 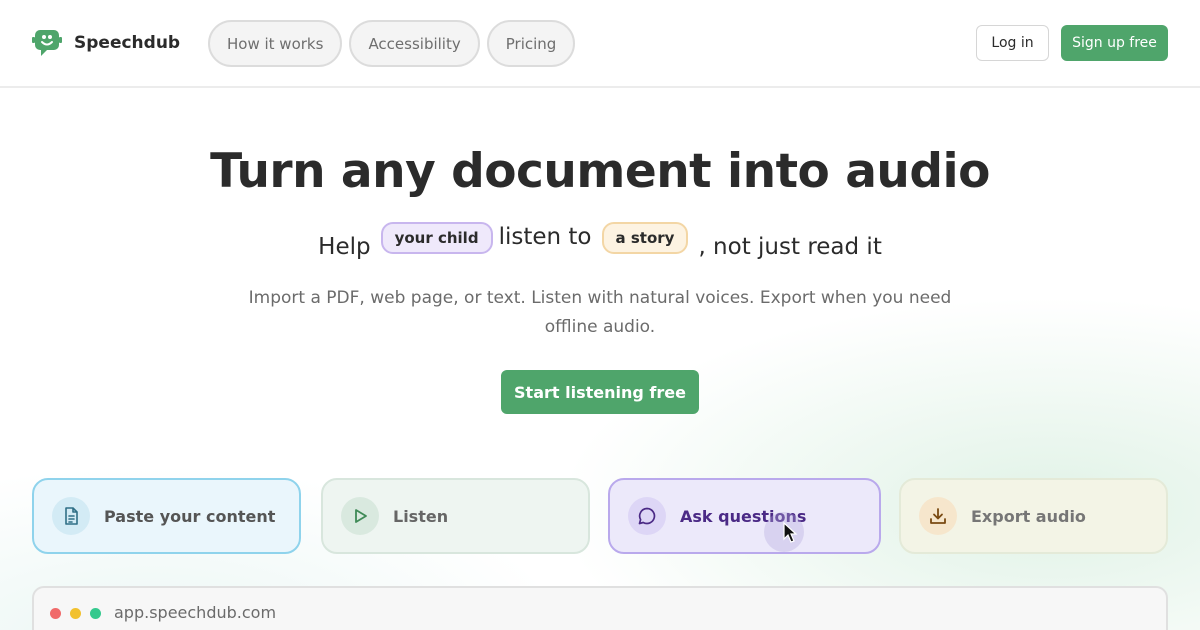 I want to click on feature-label: Listen, so click(x=421, y=516).